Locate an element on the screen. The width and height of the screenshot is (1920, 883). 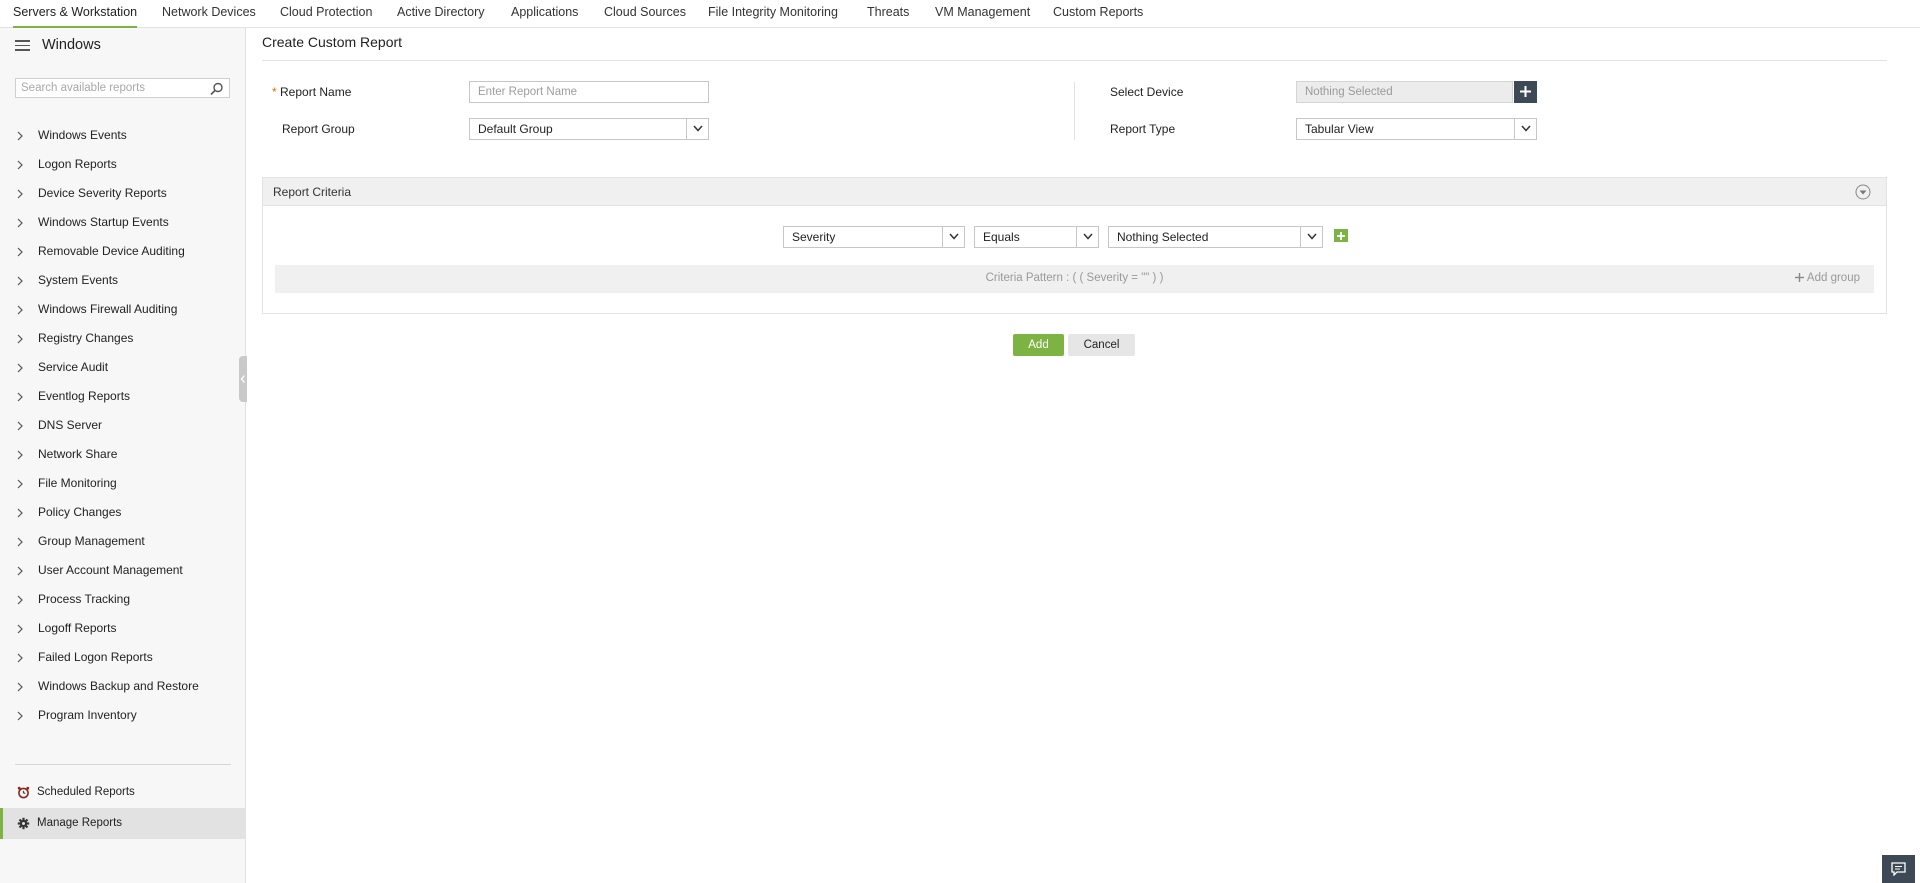
sidebar-item-policy-changes: Policy Changes is located at coordinates (123, 512).